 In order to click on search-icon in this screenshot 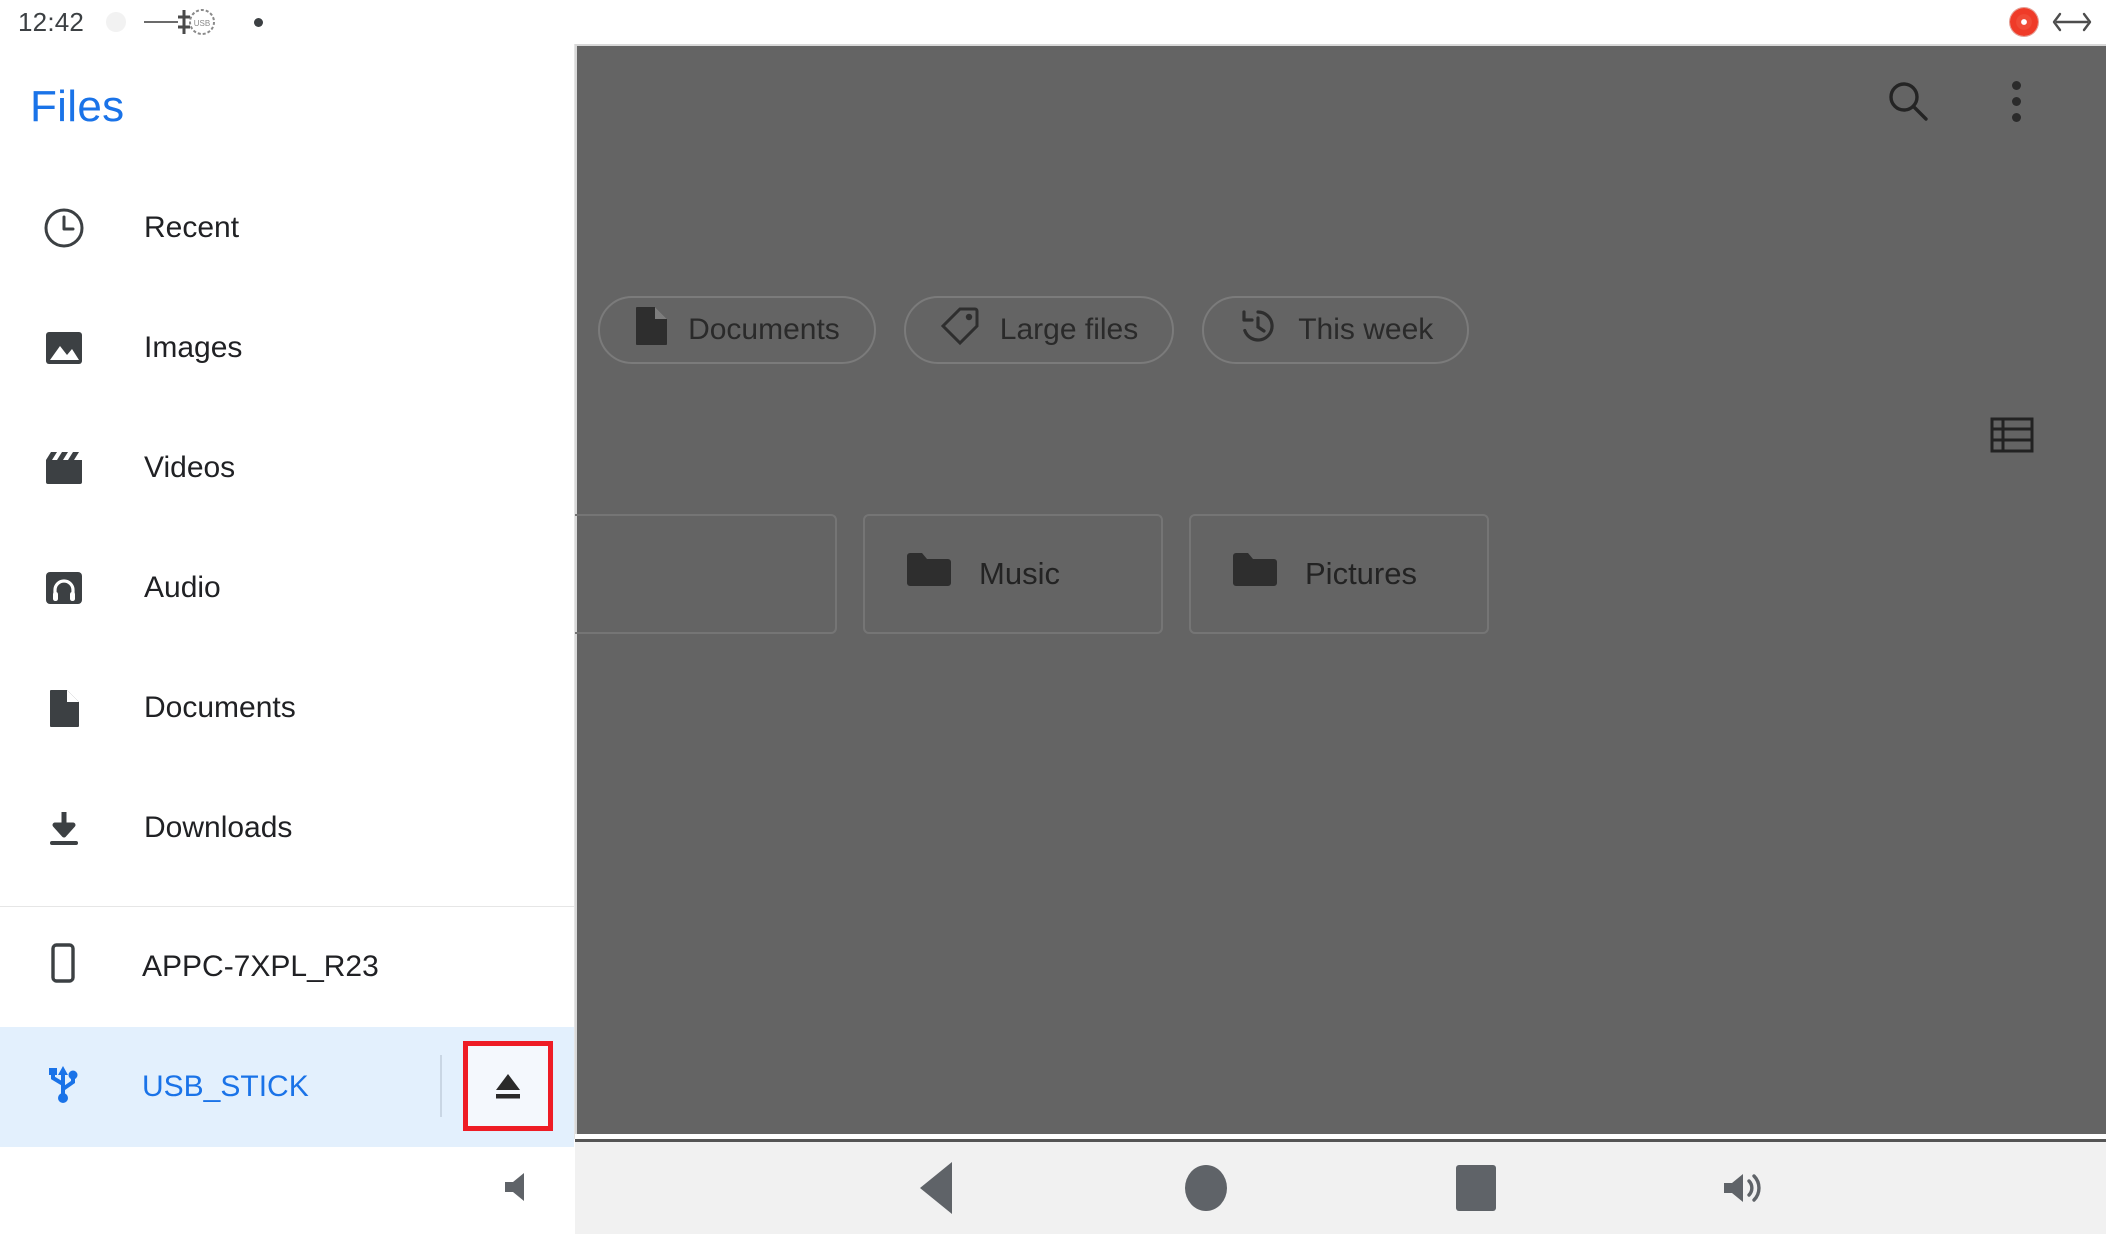, I will do `click(1908, 101)`.